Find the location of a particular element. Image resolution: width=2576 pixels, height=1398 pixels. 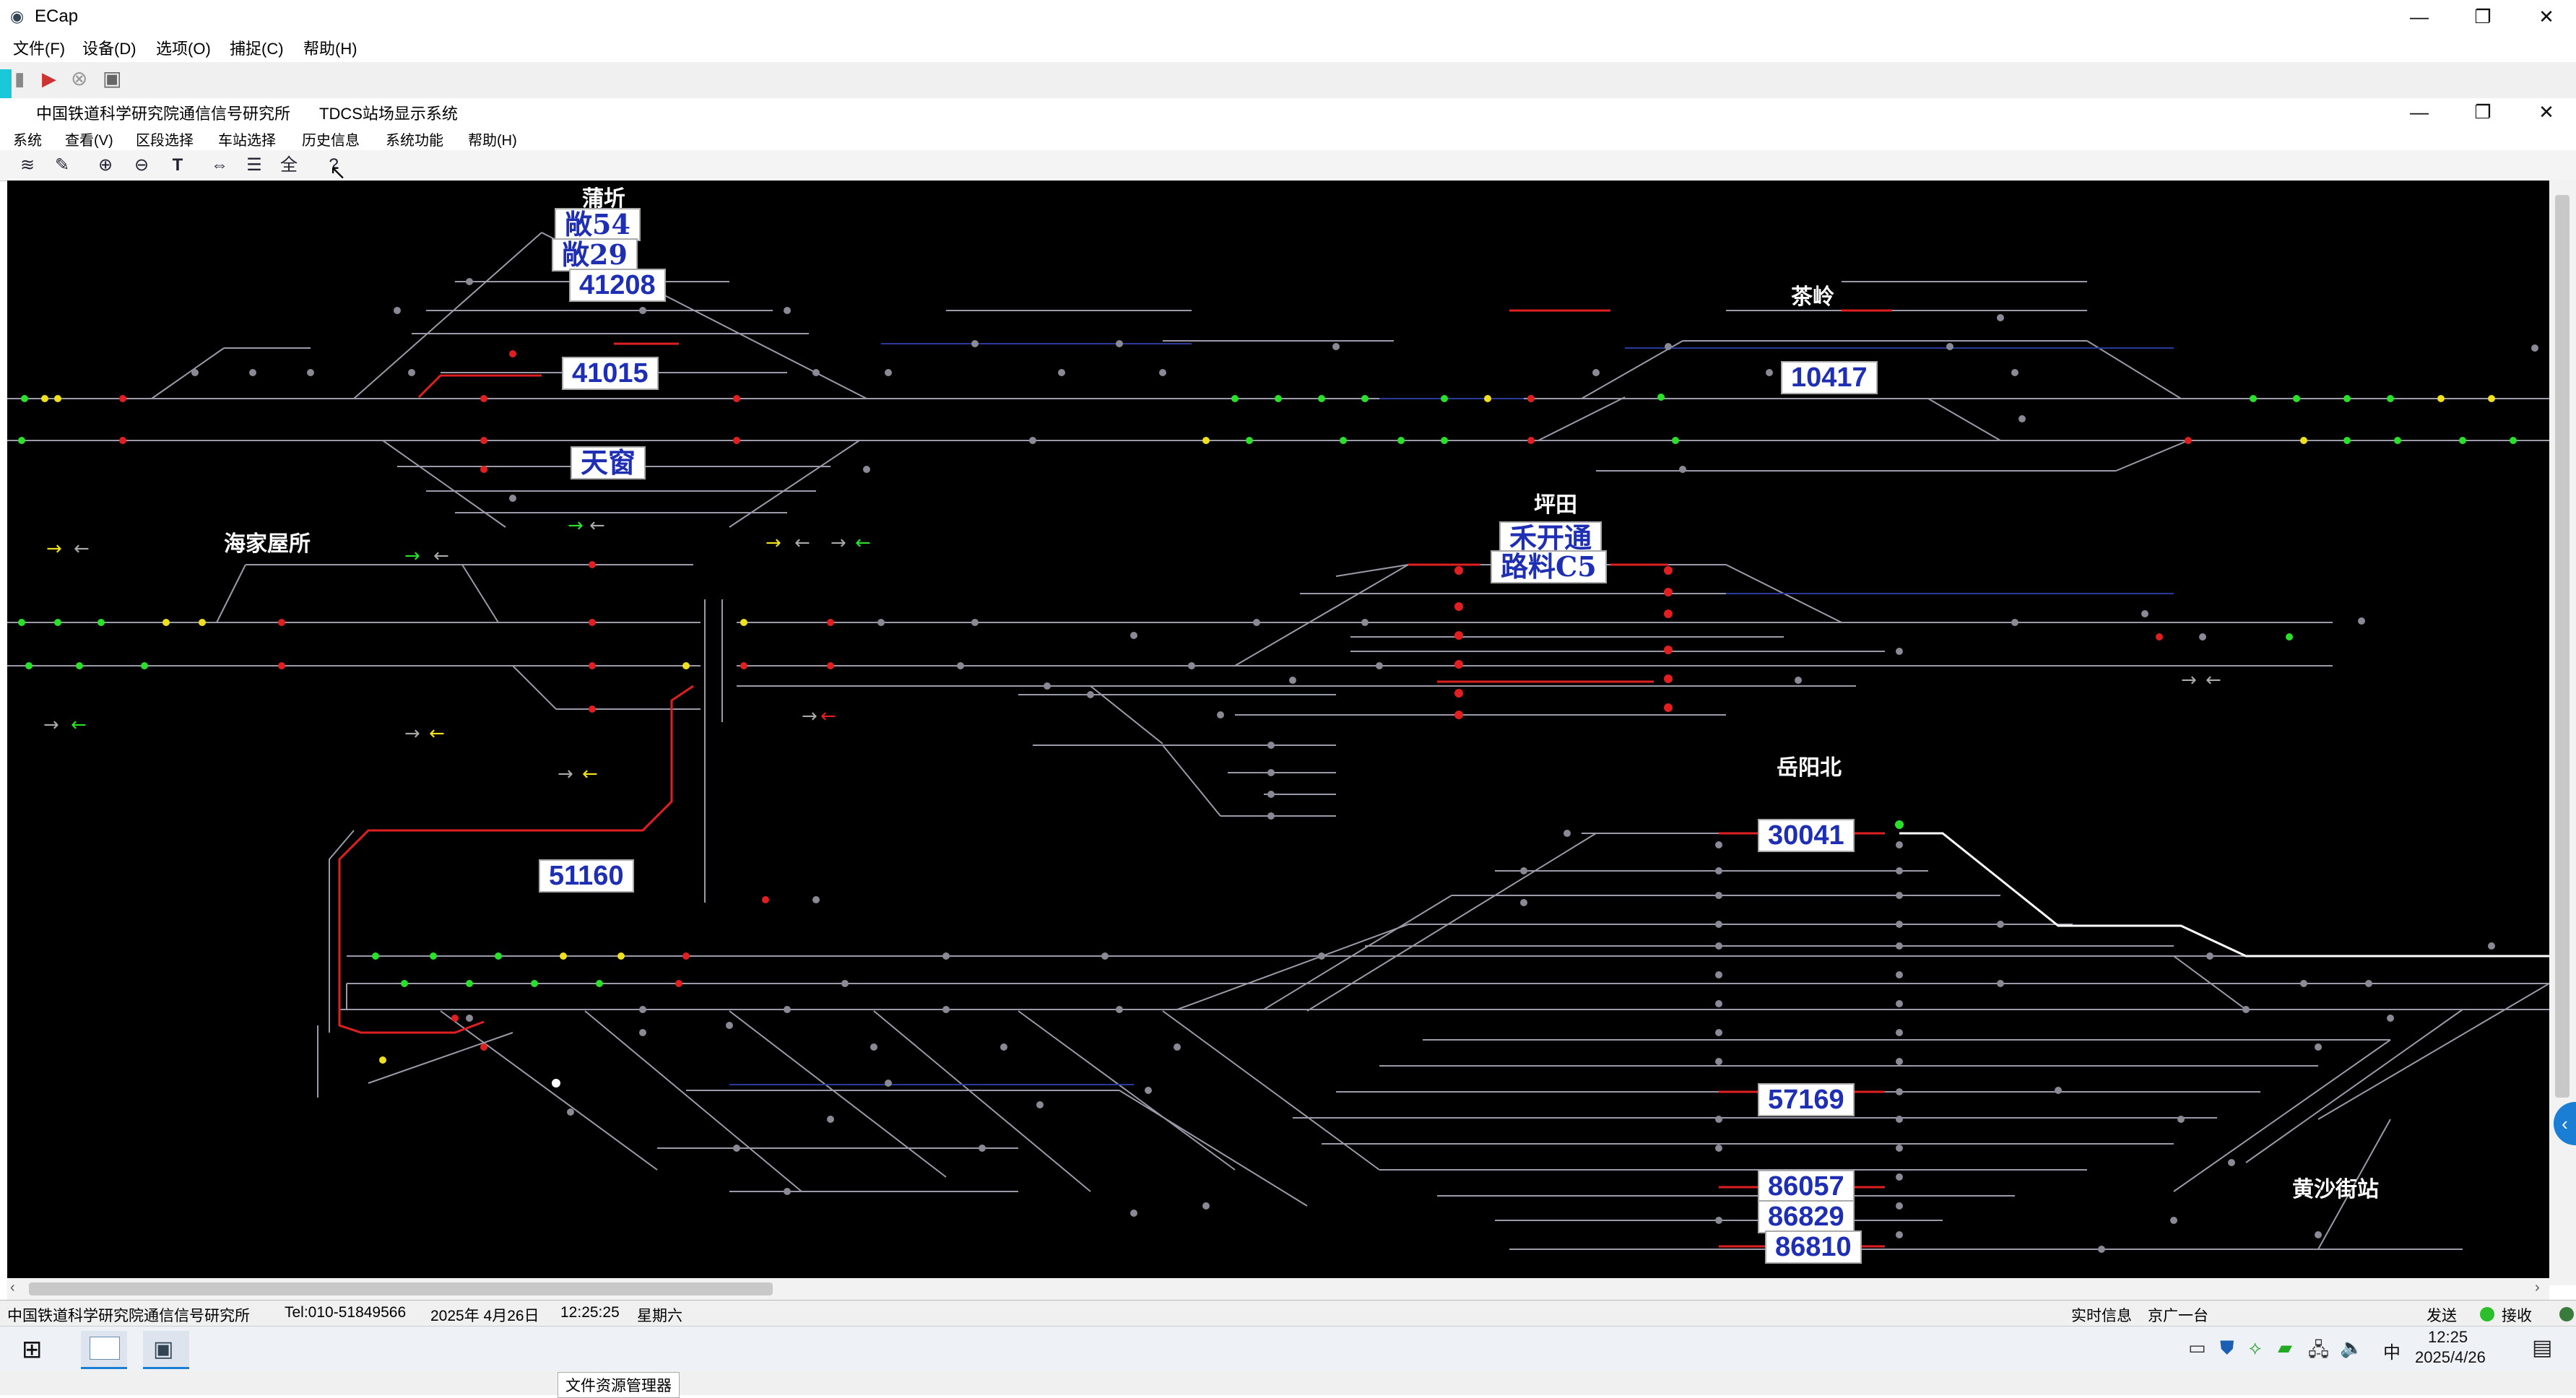

stop-icon: ⊗ is located at coordinates (79, 78).